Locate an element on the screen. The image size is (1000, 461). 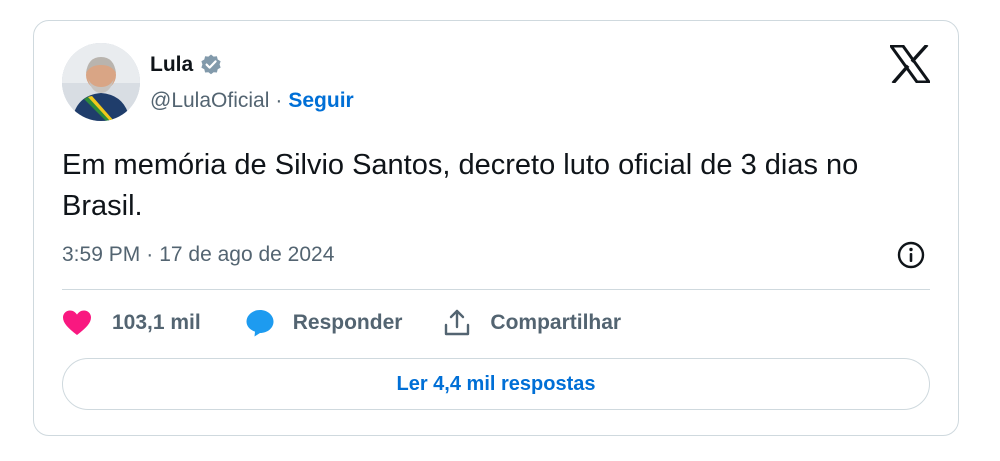
read-replies-label: Ler 4,4 mil respostas is located at coordinates (496, 383).